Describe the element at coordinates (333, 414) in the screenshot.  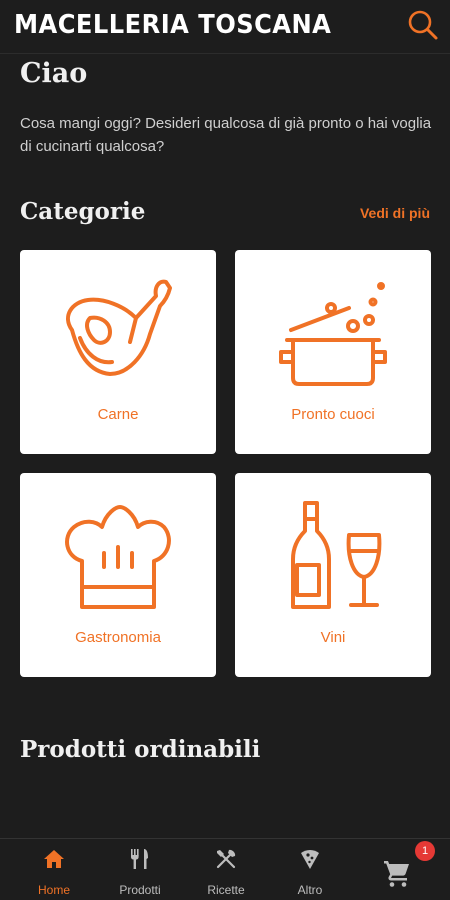
I see `category-label: Pronto cuoci` at that location.